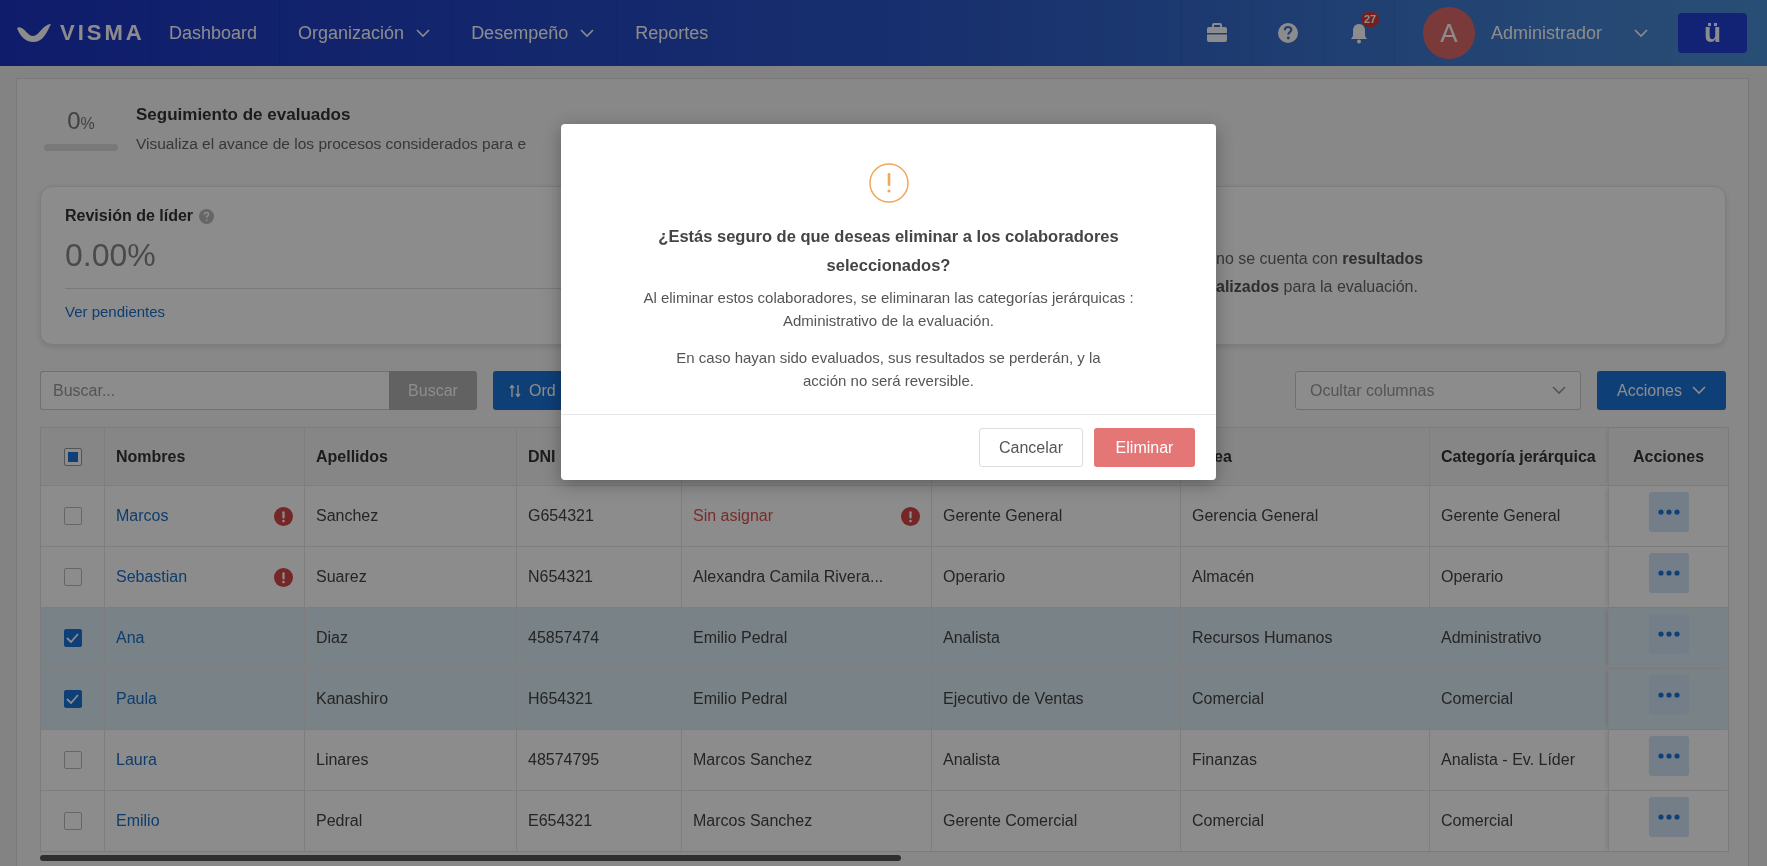 The image size is (1767, 866). I want to click on table-cell: Gerente Comercial, so click(1010, 821).